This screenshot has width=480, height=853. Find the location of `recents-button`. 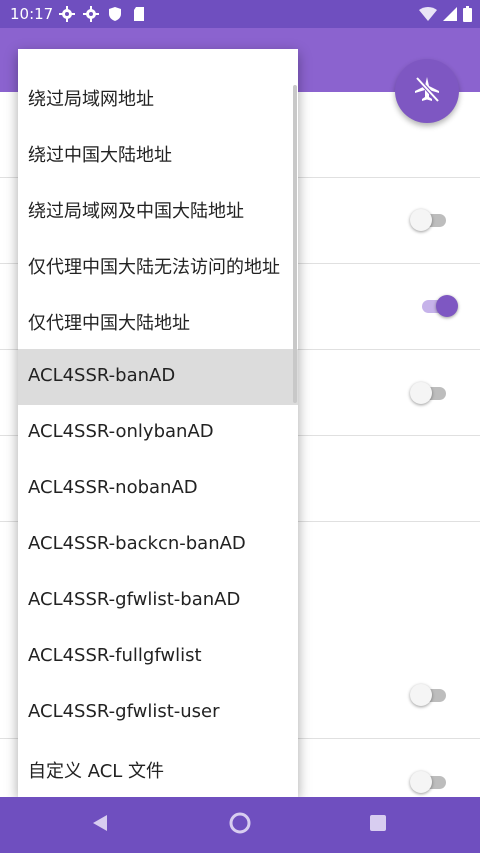

recents-button is located at coordinates (378, 825).